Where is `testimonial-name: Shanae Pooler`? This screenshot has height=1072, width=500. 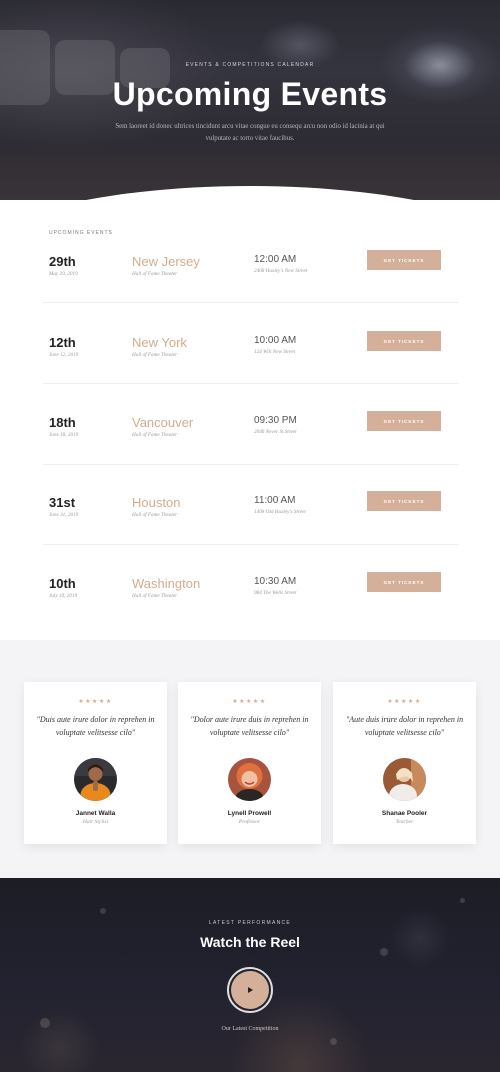
testimonial-name: Shanae Pooler is located at coordinates (404, 813).